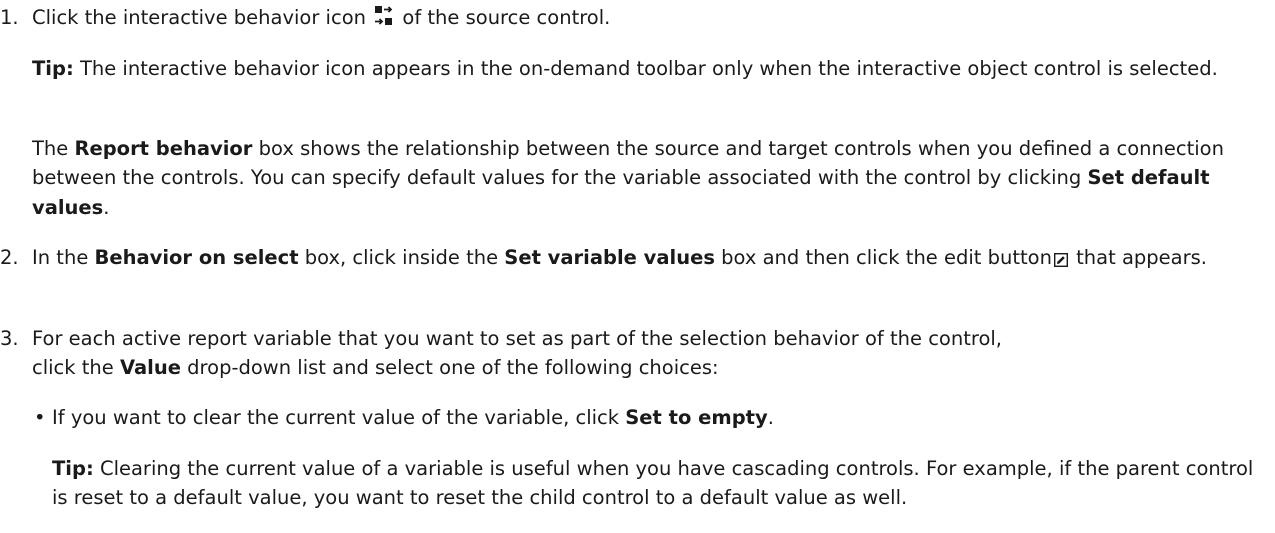  What do you see at coordinates (76, 368) in the screenshot?
I see `step-text: click the` at bounding box center [76, 368].